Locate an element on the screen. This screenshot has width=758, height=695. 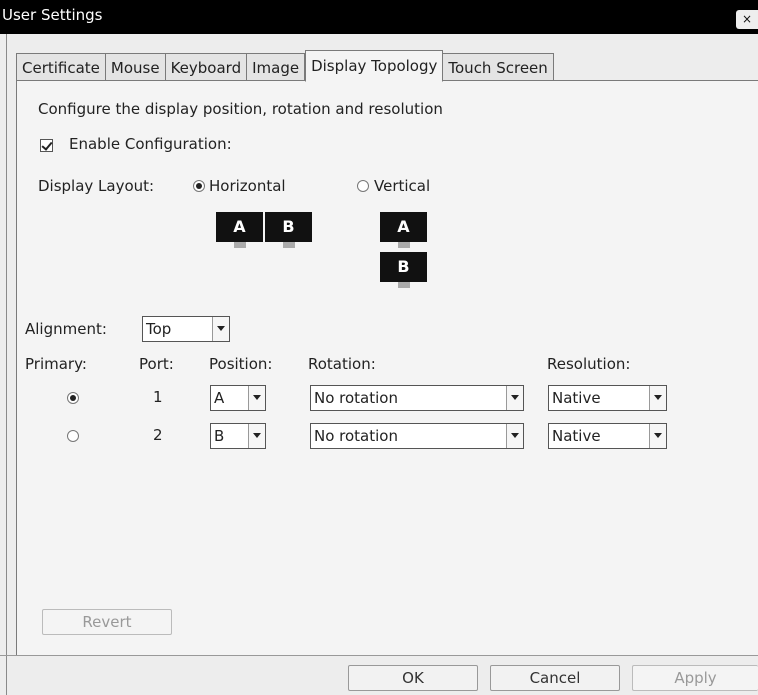
position-select-2: B is located at coordinates (238, 436).